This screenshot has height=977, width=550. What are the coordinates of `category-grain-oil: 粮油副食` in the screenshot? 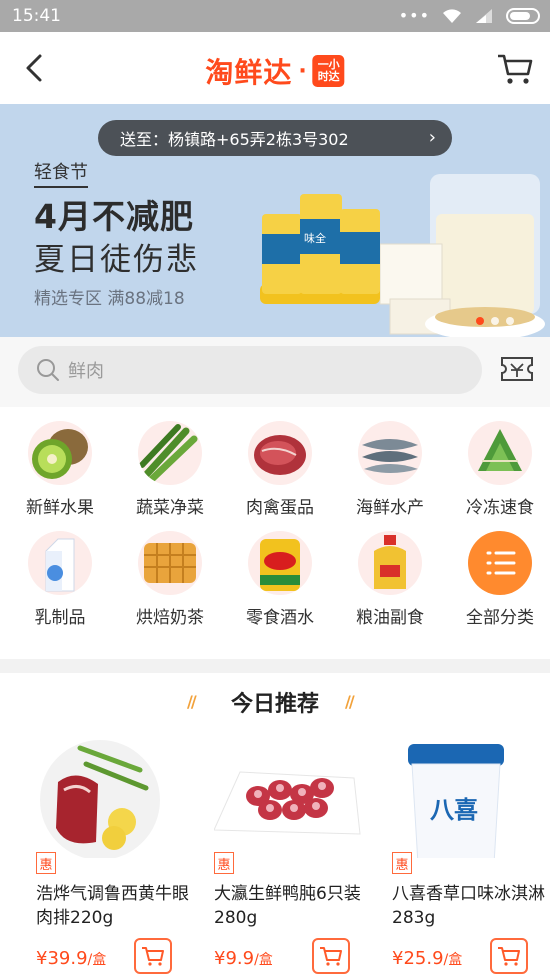 It's located at (390, 579).